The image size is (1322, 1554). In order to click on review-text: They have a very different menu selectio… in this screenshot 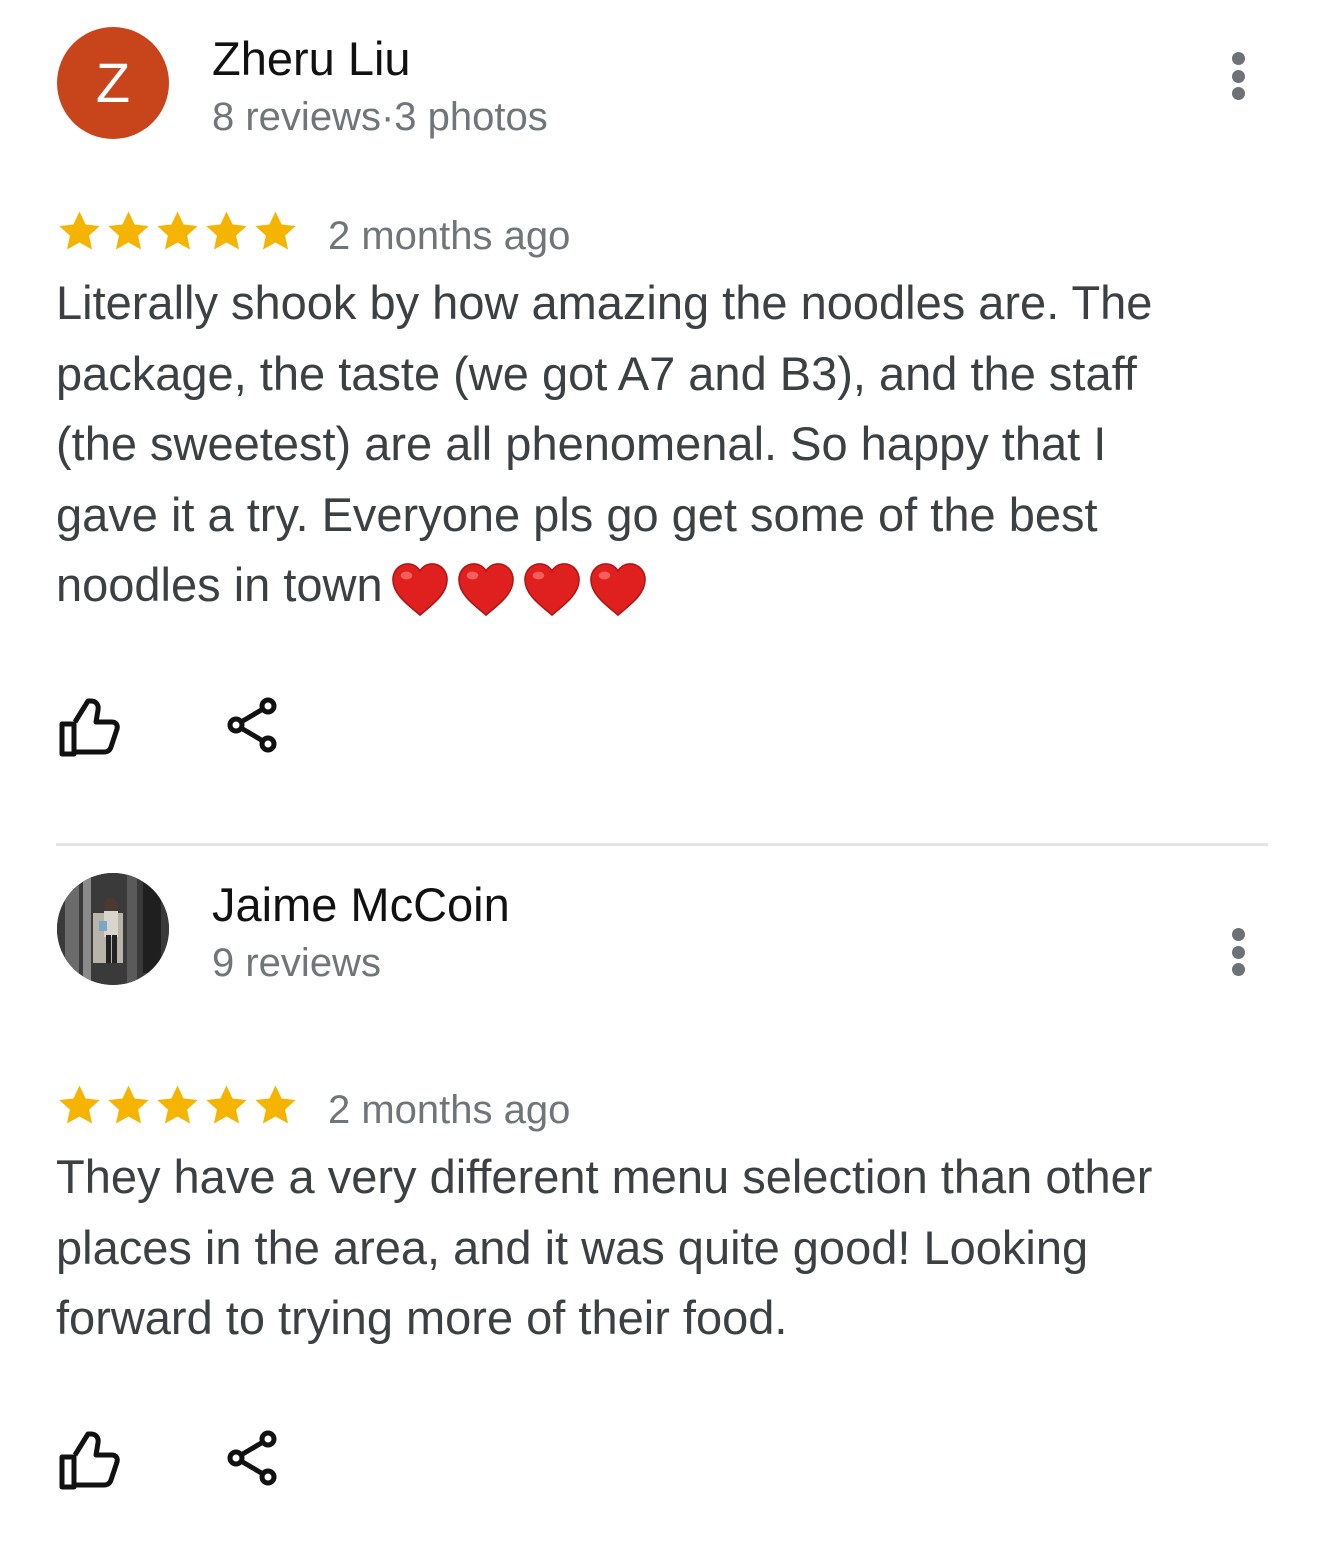, I will do `click(604, 1247)`.